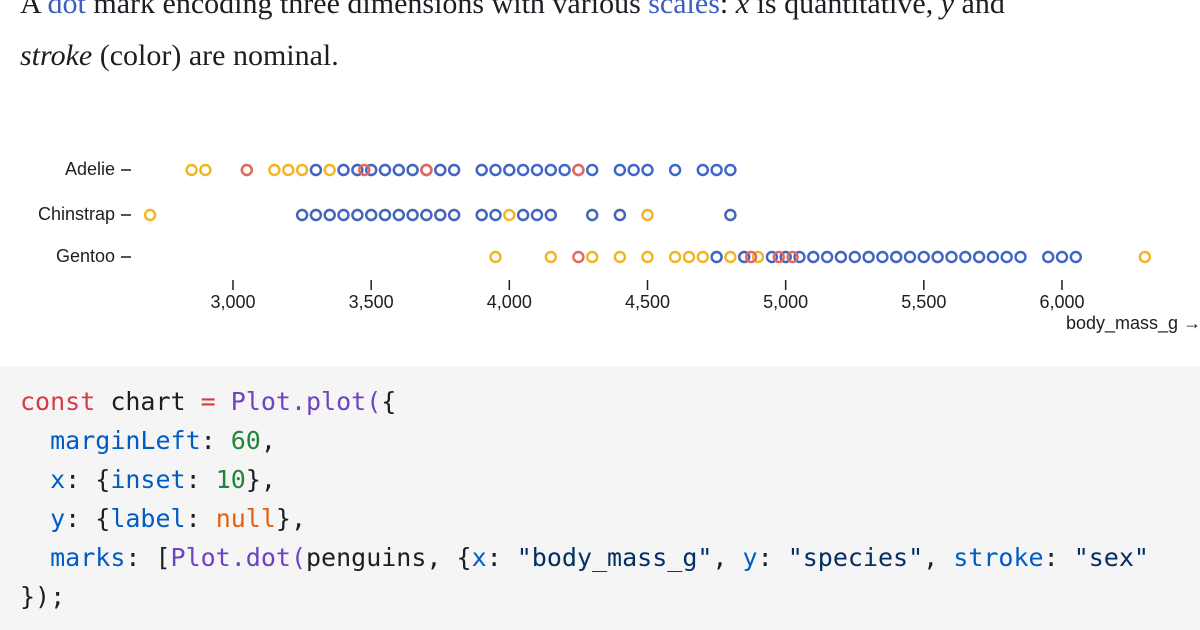 This screenshot has height=630, width=1200. What do you see at coordinates (684, 10) in the screenshot?
I see `scales-link: scales` at bounding box center [684, 10].